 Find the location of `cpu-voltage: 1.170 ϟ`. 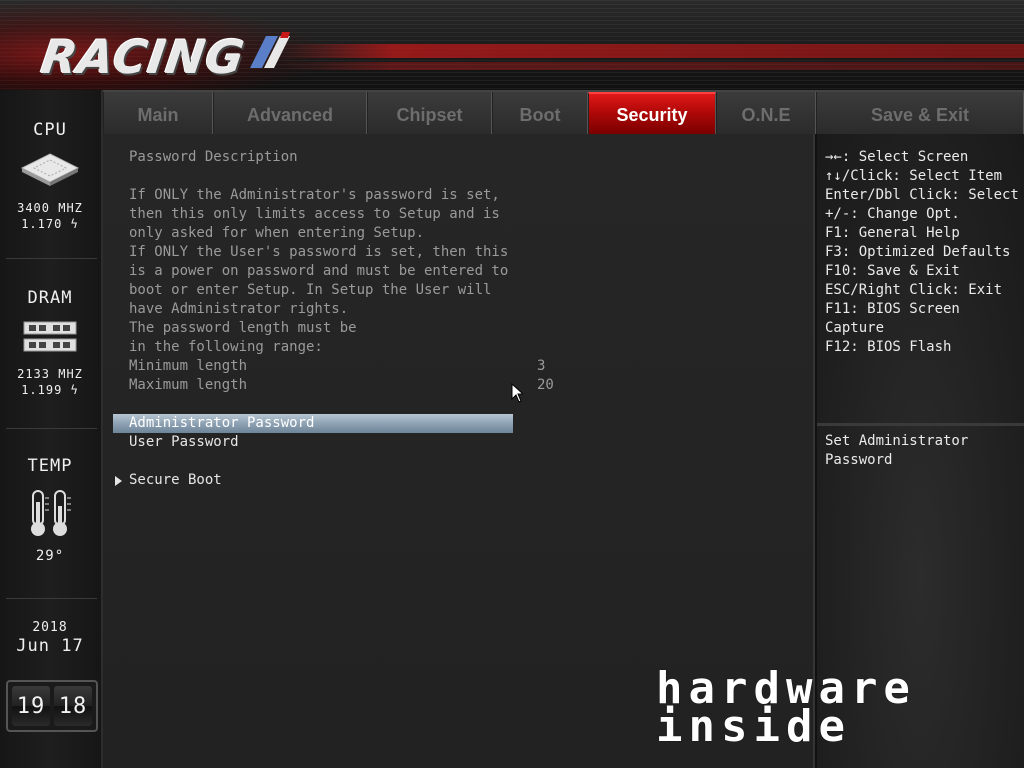

cpu-voltage: 1.170 ϟ is located at coordinates (50, 224).